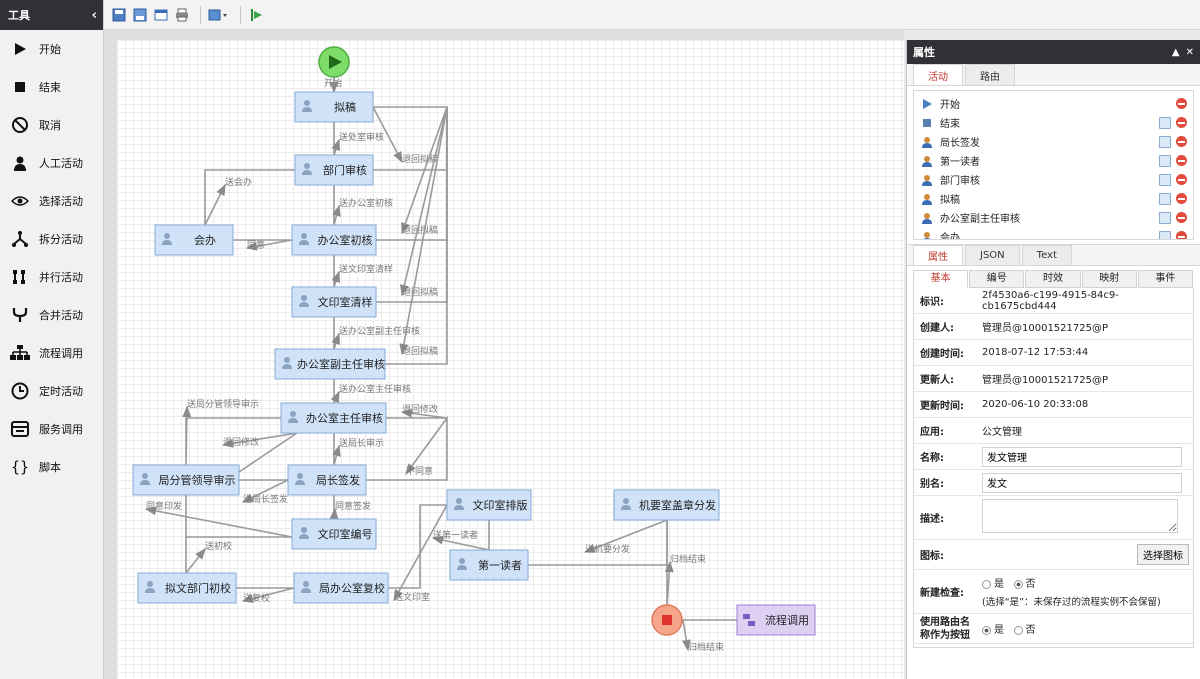 The width and height of the screenshot is (1200, 679). What do you see at coordinates (223, 403) in the screenshot?
I see `edge-label: 送局分管领导审示` at bounding box center [223, 403].